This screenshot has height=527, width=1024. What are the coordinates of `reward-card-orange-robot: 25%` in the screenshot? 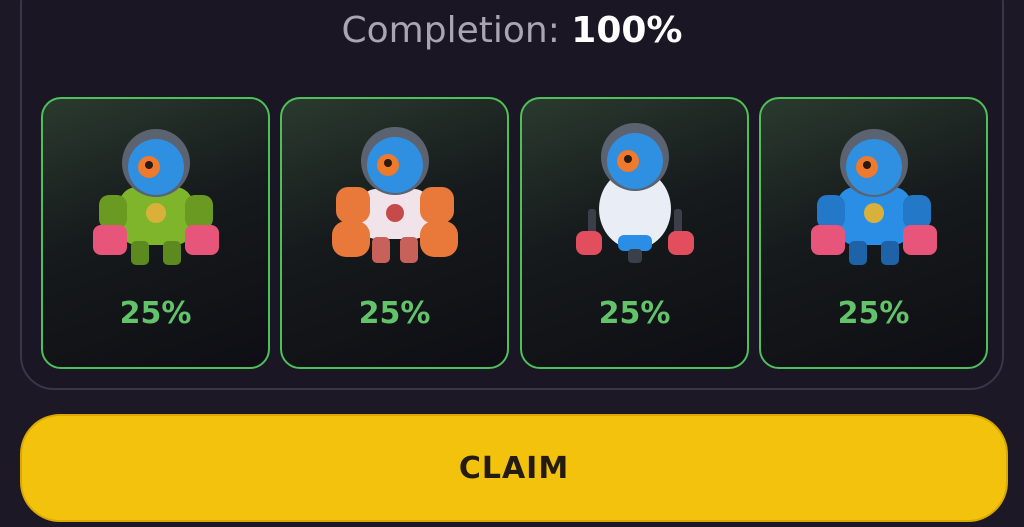 It's located at (394, 233).